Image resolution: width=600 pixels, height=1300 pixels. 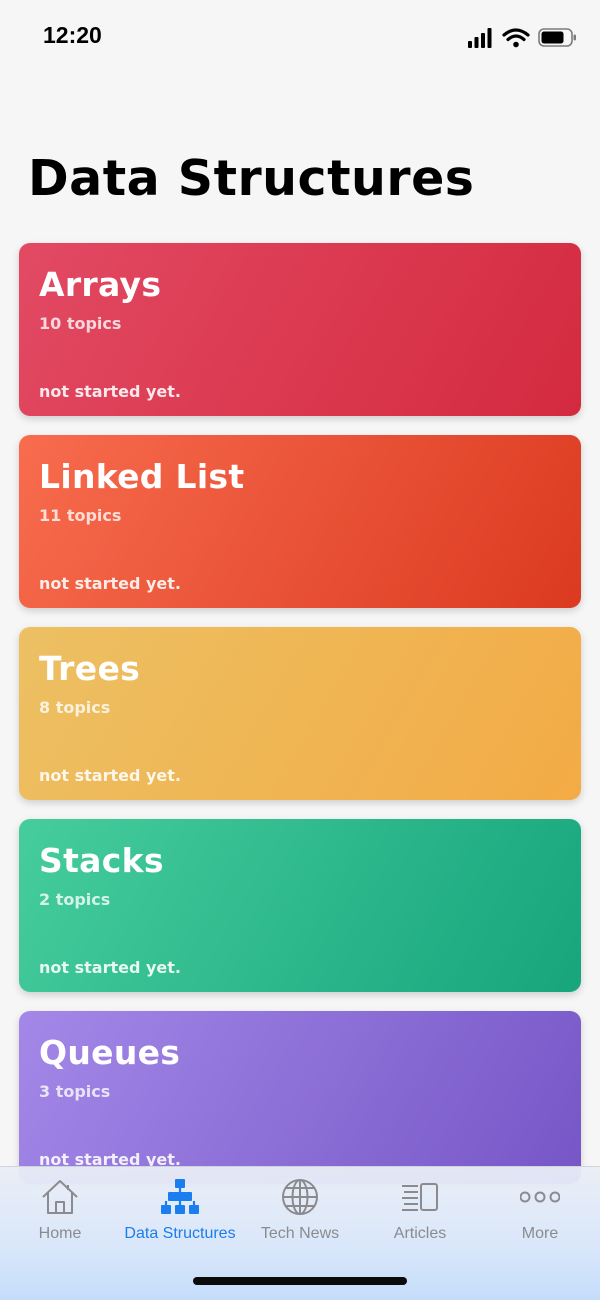 I want to click on tab-label: More, so click(x=540, y=1233).